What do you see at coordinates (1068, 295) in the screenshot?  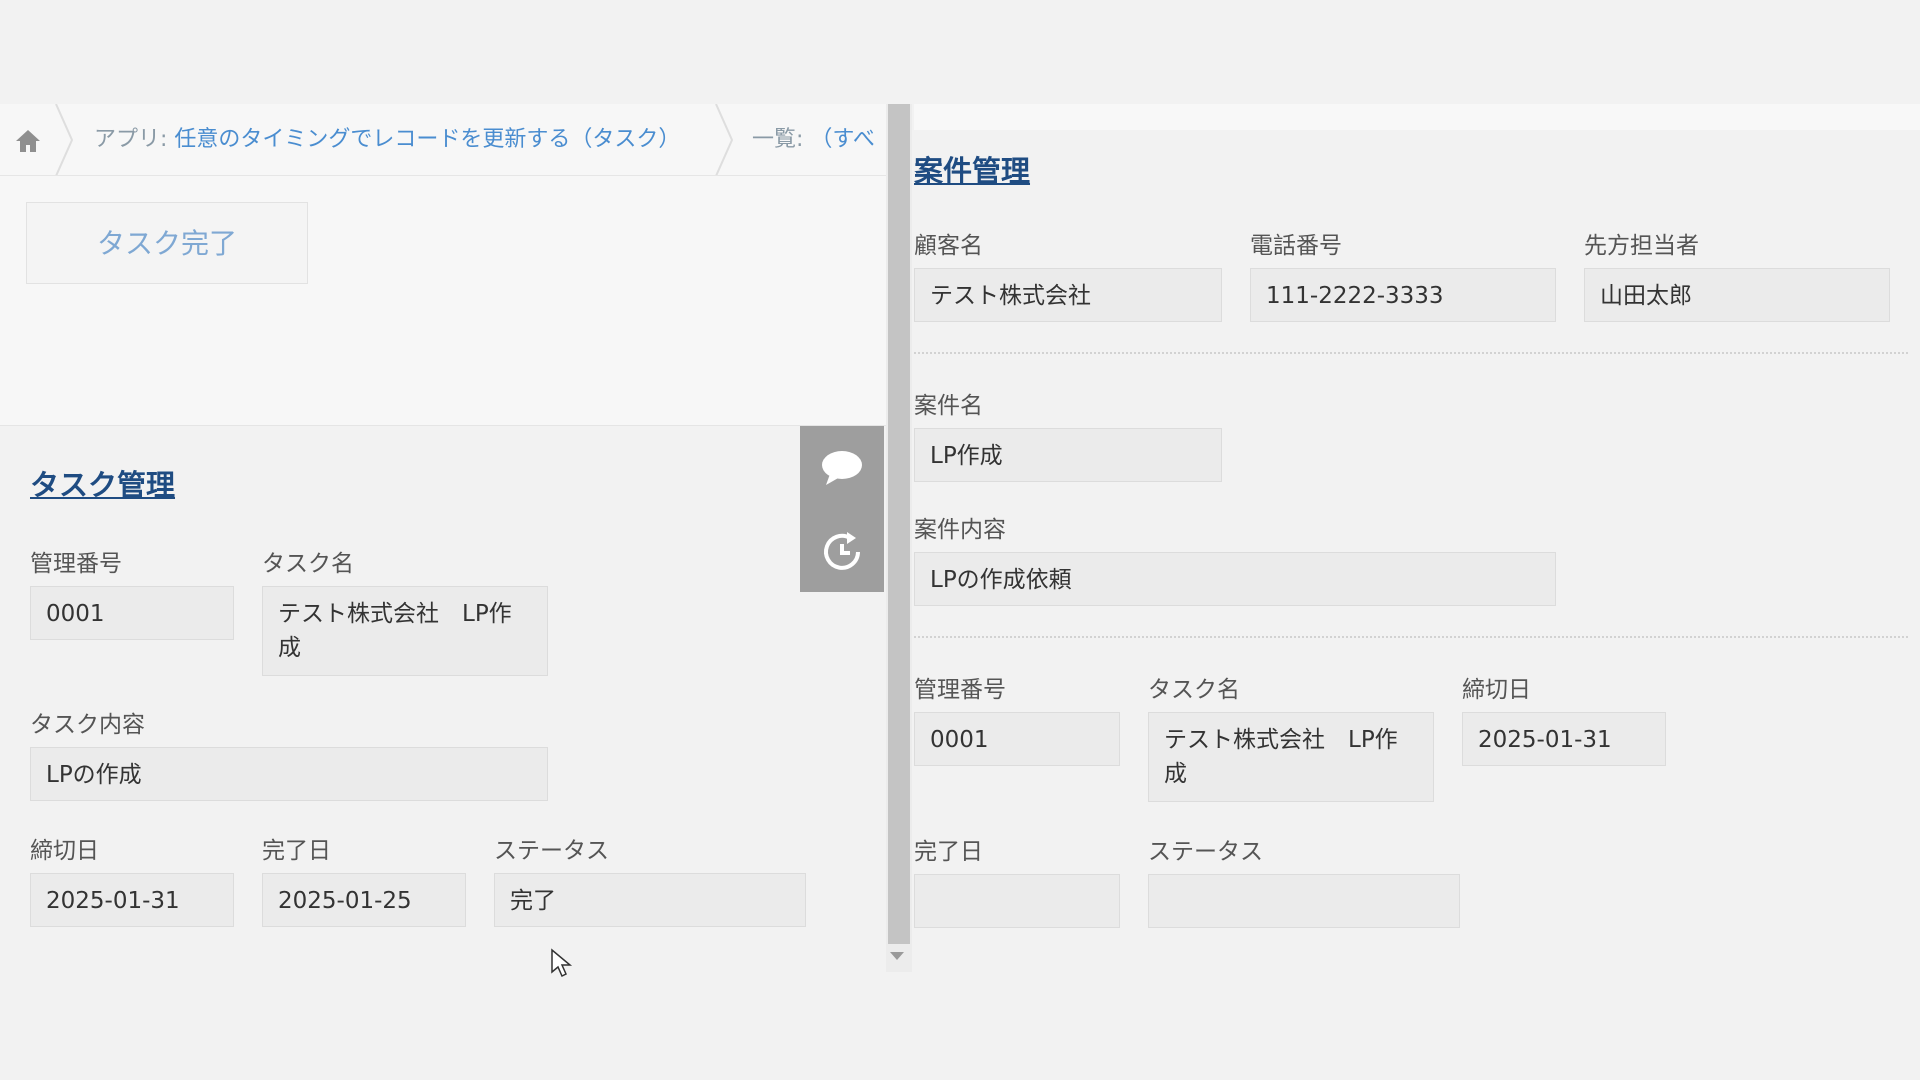 I see `customer-field: テスト株式会社` at bounding box center [1068, 295].